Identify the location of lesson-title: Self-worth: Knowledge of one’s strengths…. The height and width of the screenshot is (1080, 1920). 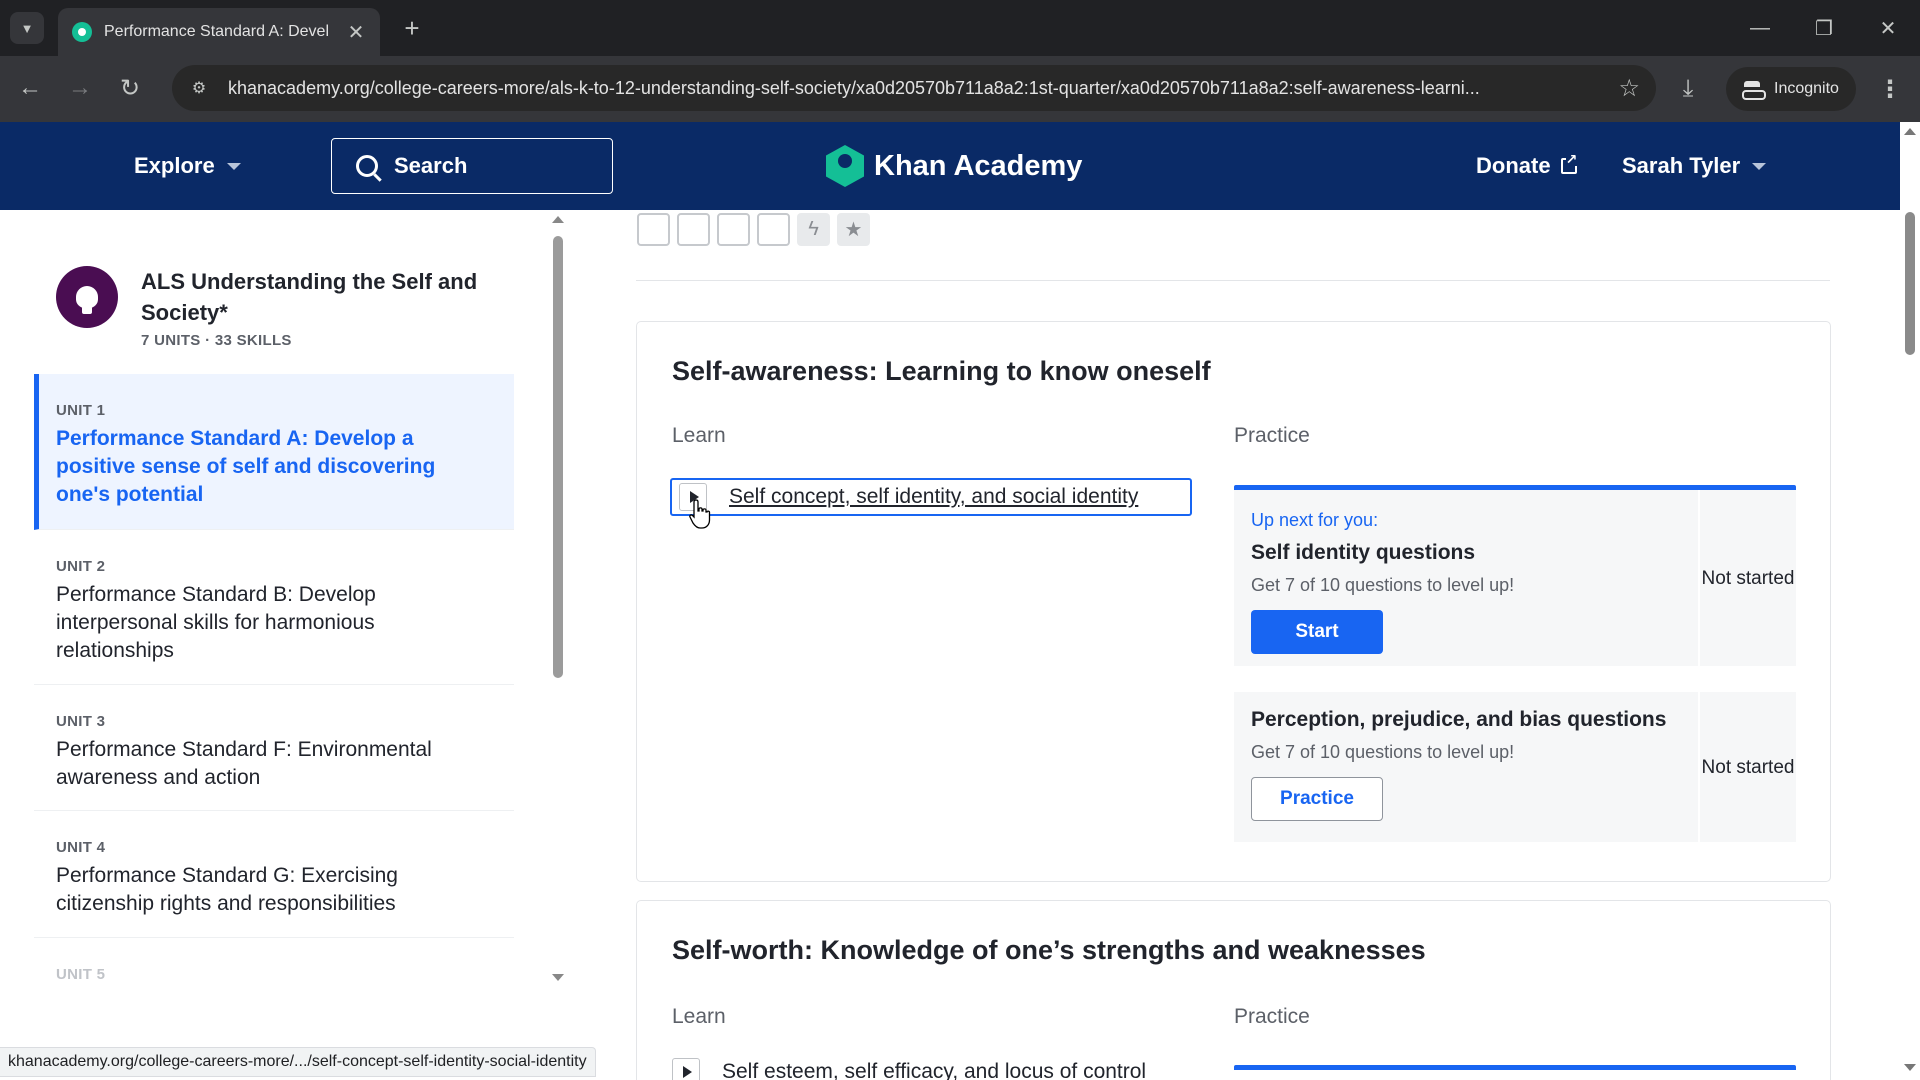
(1049, 950).